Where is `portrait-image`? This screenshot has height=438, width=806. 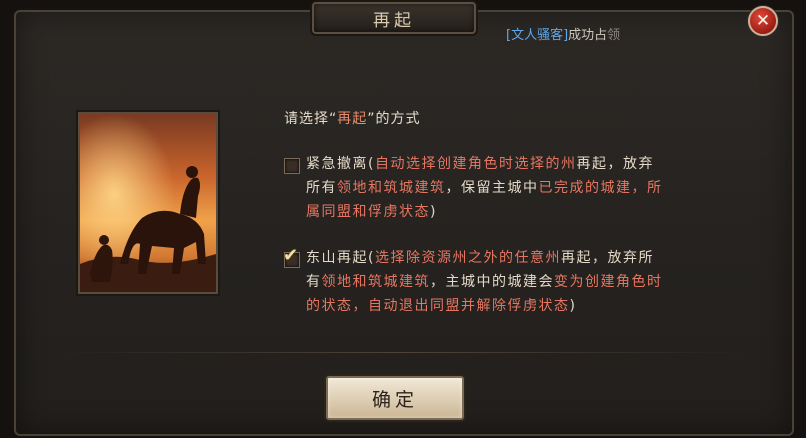
portrait-image is located at coordinates (148, 203).